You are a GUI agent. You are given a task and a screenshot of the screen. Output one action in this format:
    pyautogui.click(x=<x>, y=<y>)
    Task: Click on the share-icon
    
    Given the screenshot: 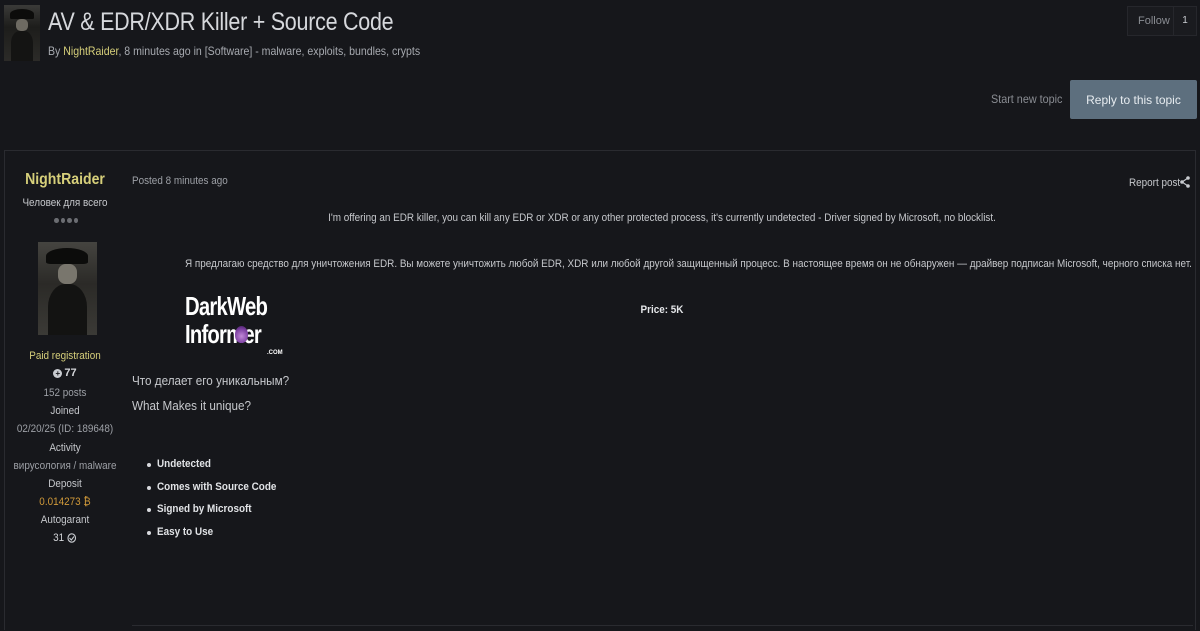 What is the action you would take?
    pyautogui.click(x=1185, y=182)
    